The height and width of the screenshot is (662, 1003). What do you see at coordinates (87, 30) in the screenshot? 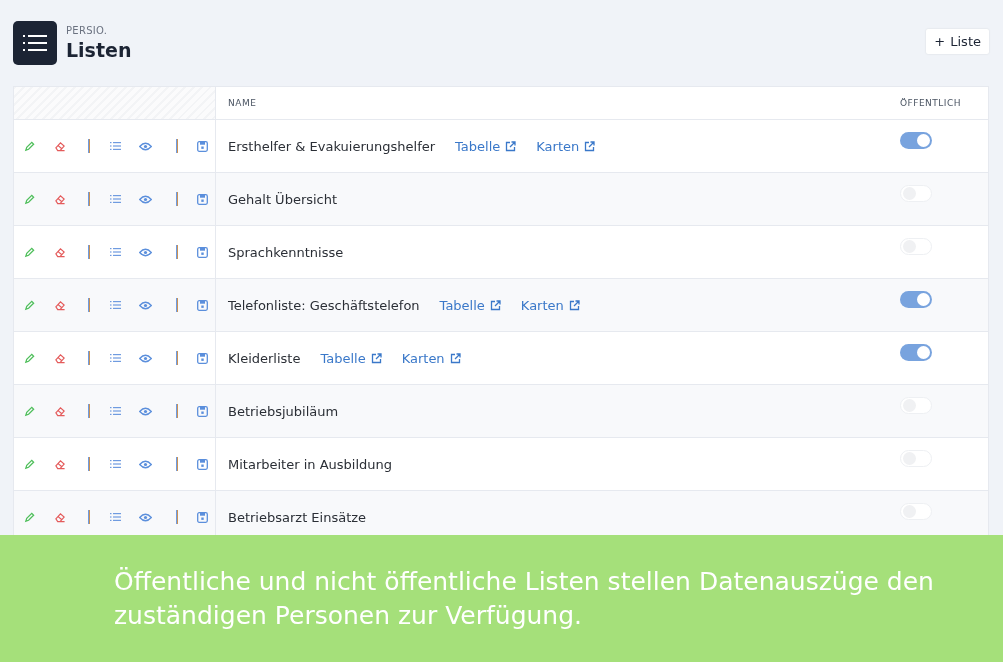
I see `brand-label: PERSIO.` at bounding box center [87, 30].